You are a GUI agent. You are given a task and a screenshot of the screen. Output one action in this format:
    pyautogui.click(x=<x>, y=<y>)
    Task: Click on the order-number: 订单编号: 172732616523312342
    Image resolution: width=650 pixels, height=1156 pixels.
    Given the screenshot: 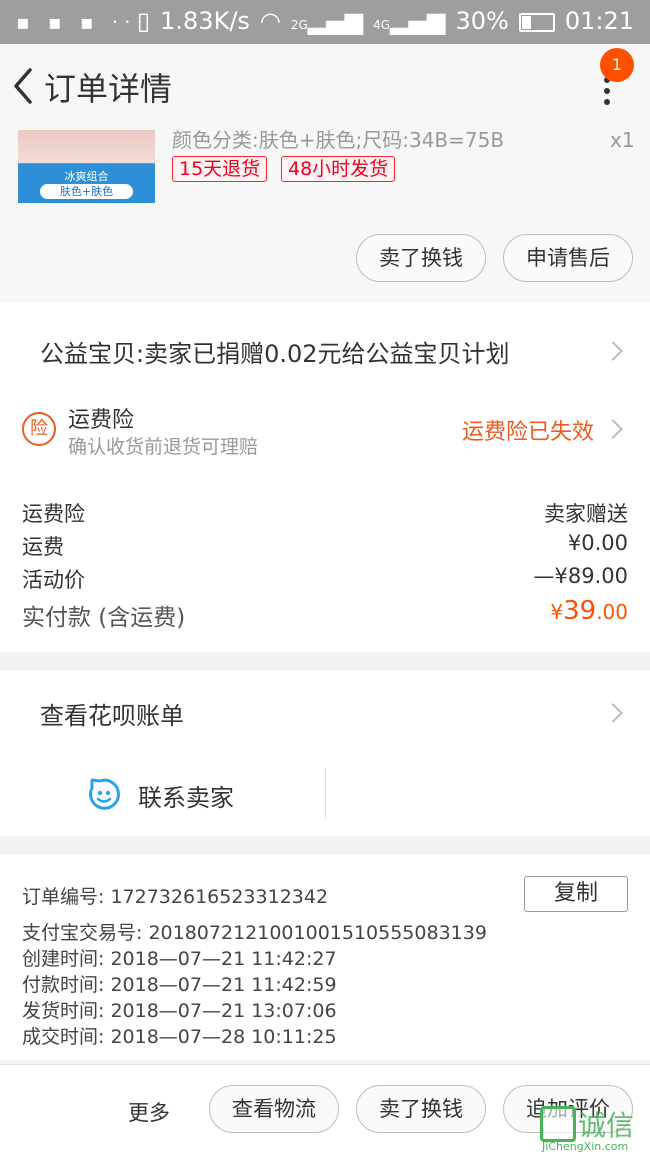 What is the action you would take?
    pyautogui.click(x=175, y=897)
    